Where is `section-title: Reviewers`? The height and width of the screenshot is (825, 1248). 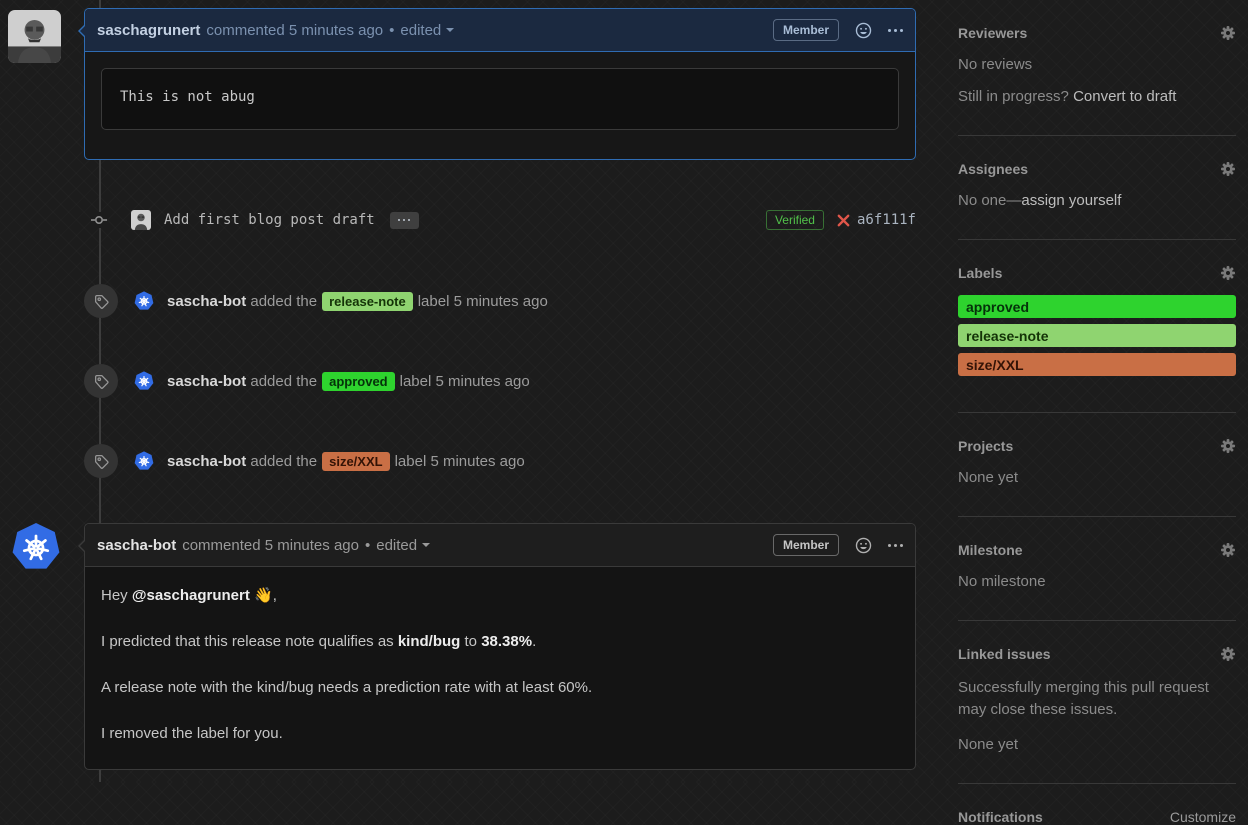 section-title: Reviewers is located at coordinates (993, 33).